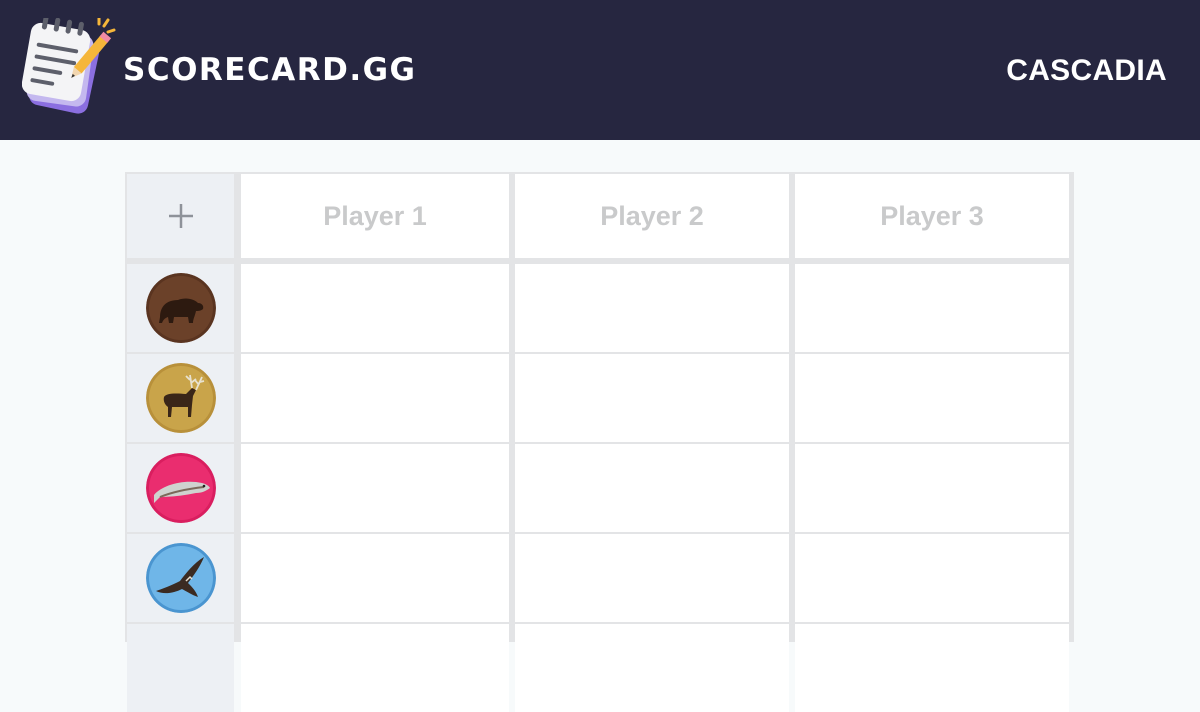 The height and width of the screenshot is (712, 1200). I want to click on row-label-hawk, so click(180, 578).